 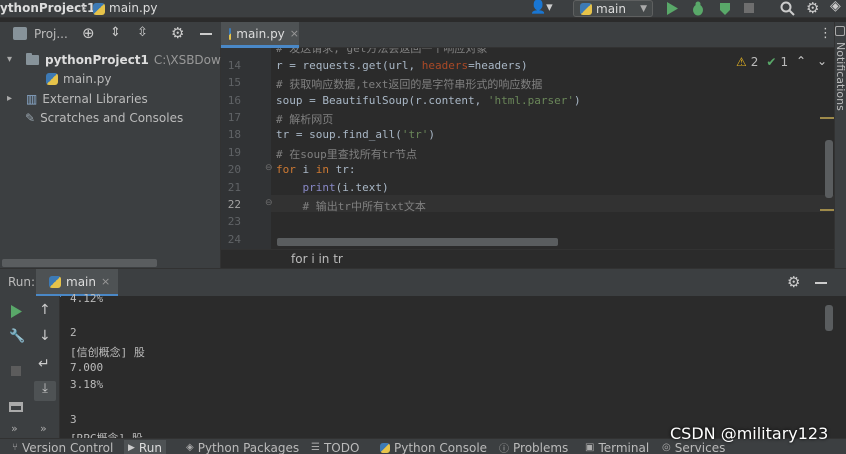 I want to click on code-line-18: tr = soup.find_all('tr'), so click(x=355, y=134).